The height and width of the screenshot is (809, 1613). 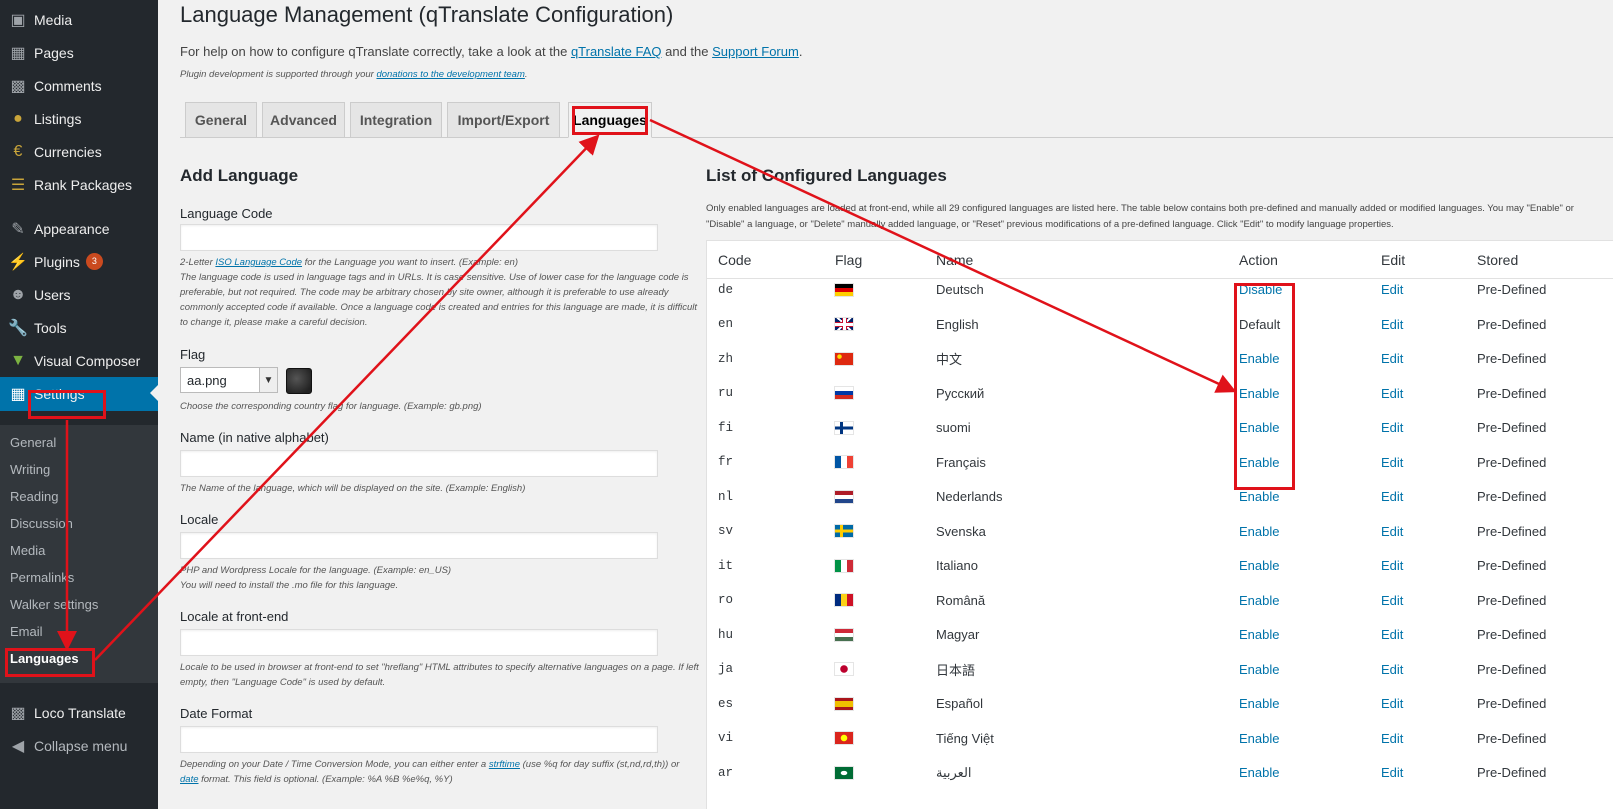 I want to click on donations-link: donations to the development team, so click(x=450, y=74).